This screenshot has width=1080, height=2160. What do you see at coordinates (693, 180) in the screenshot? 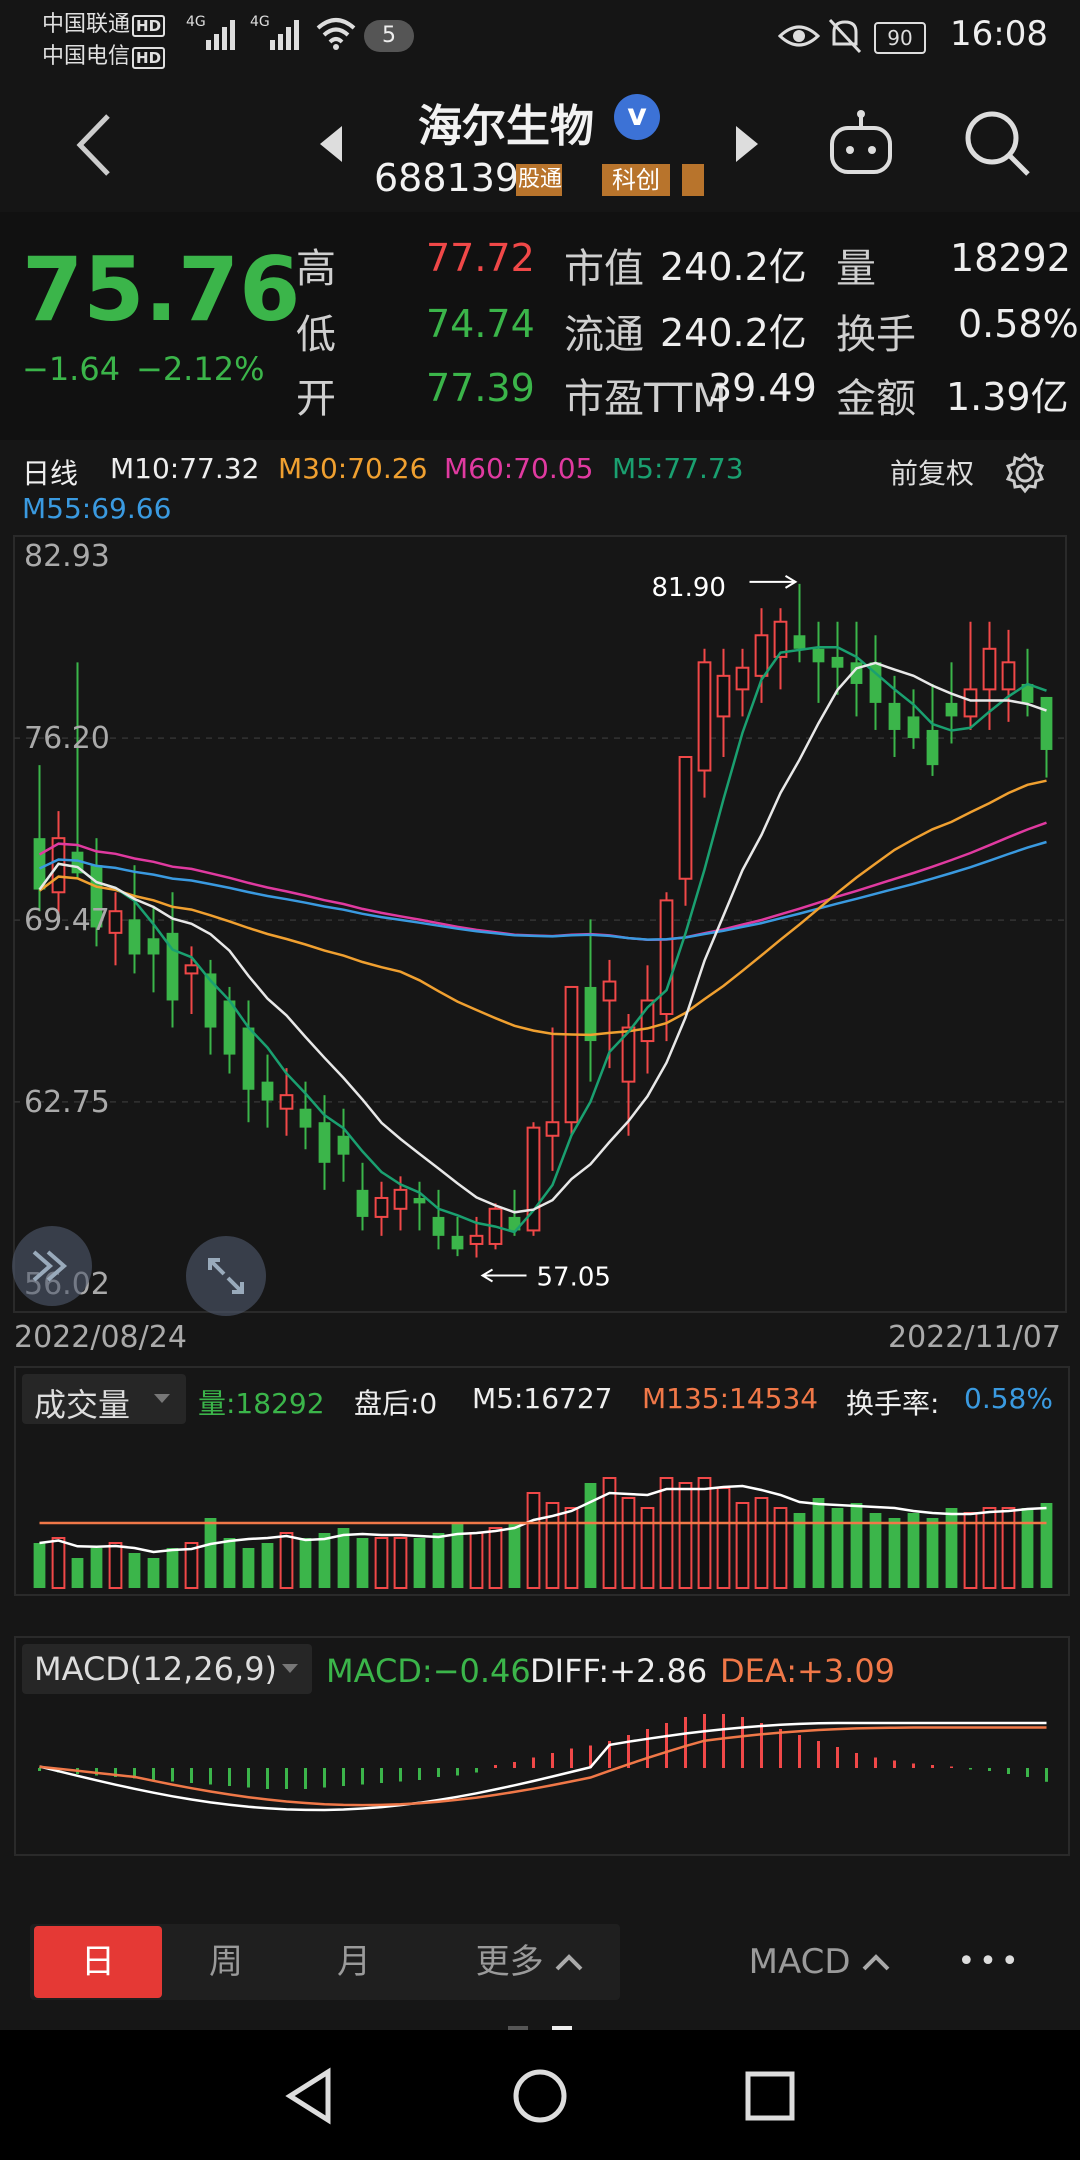
I see `tag-cut-off` at bounding box center [693, 180].